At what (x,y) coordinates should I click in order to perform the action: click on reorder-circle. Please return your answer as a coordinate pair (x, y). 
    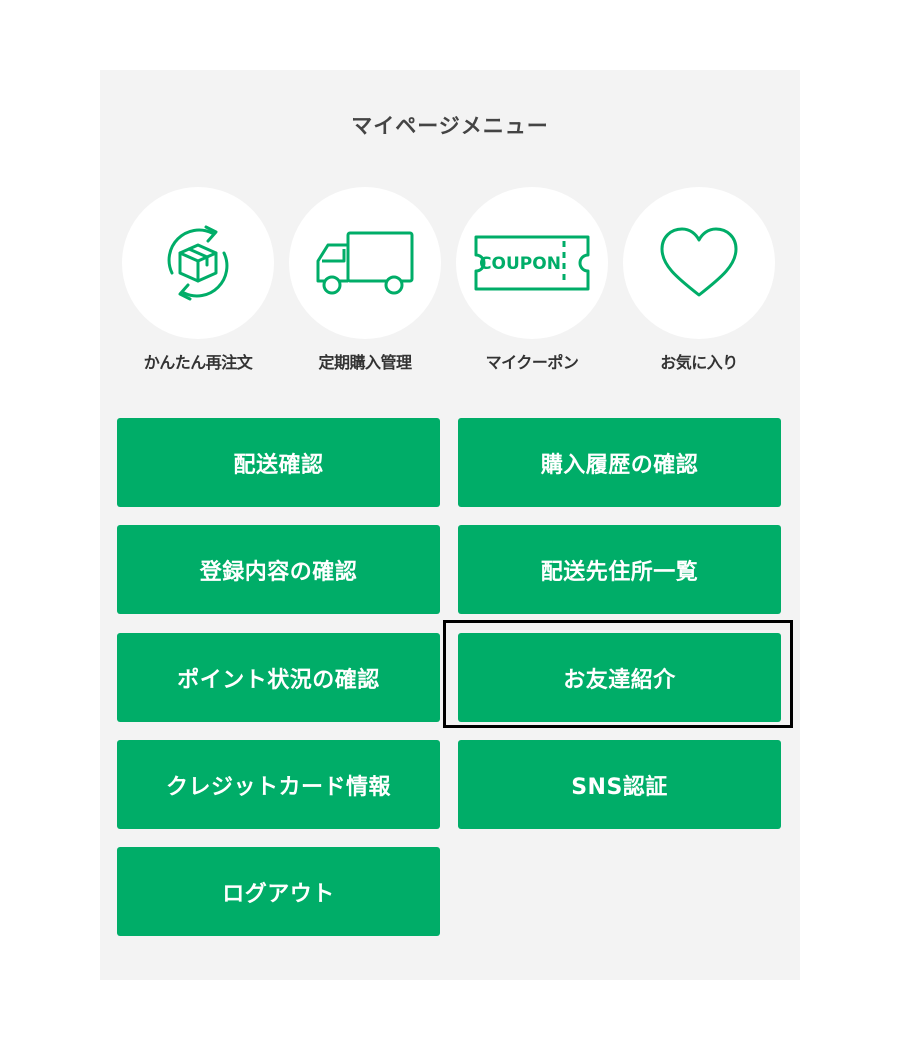
    Looking at the image, I should click on (198, 263).